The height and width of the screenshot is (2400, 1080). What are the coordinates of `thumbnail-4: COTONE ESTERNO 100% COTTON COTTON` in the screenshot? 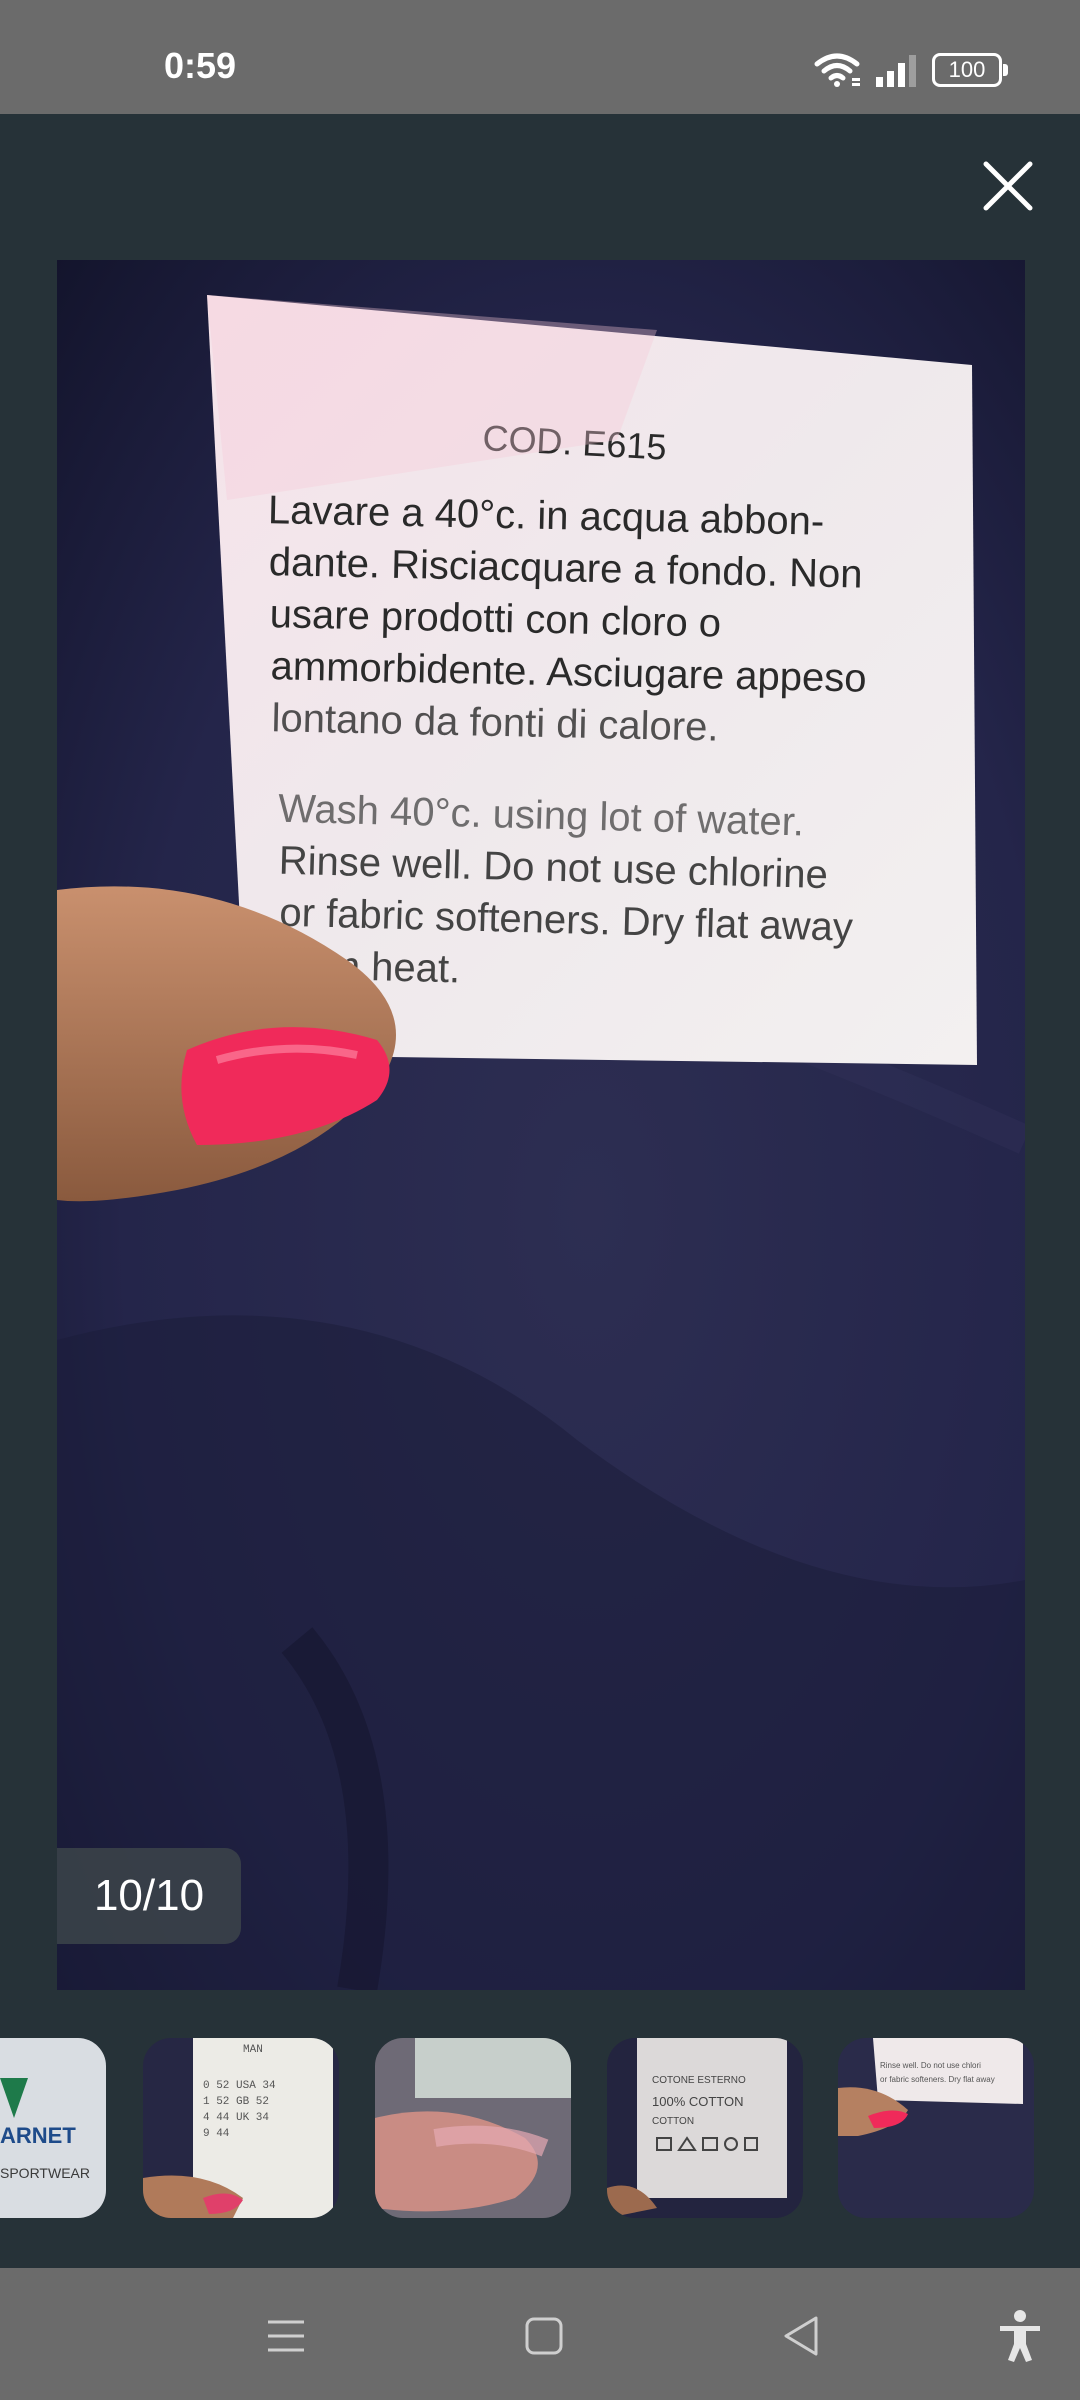 It's located at (705, 2128).